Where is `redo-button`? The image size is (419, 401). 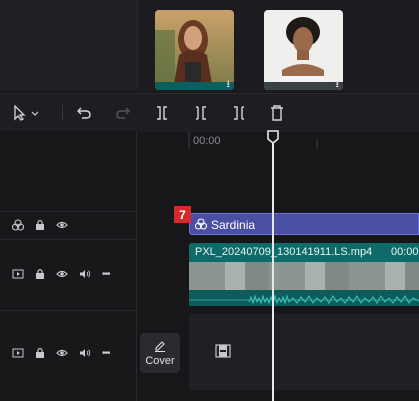 redo-button is located at coordinates (123, 113).